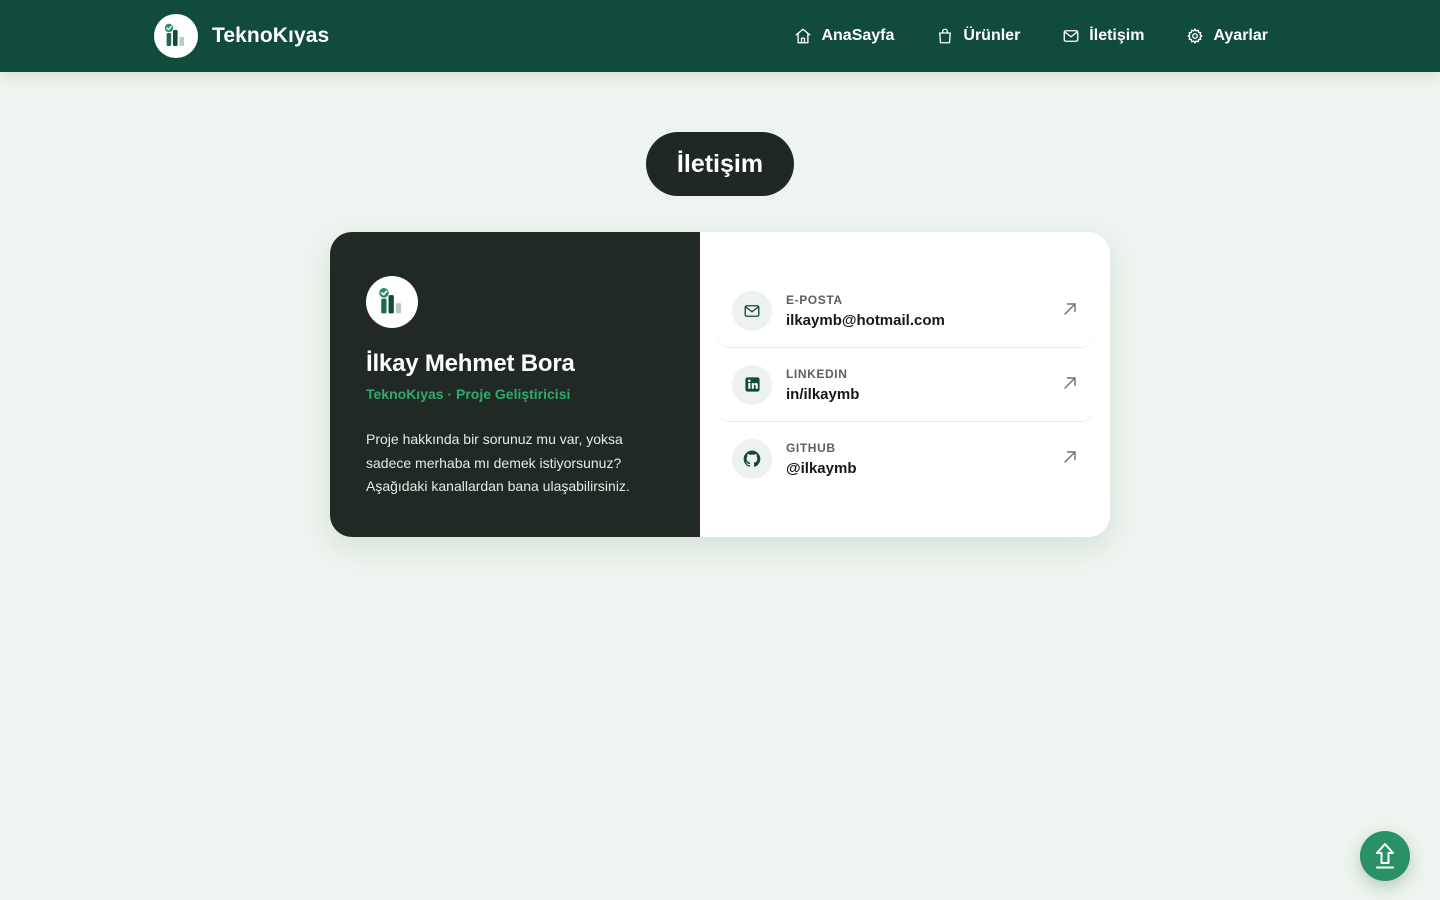 The image size is (1440, 900). I want to click on contact-value: @ilkaymb, so click(821, 468).